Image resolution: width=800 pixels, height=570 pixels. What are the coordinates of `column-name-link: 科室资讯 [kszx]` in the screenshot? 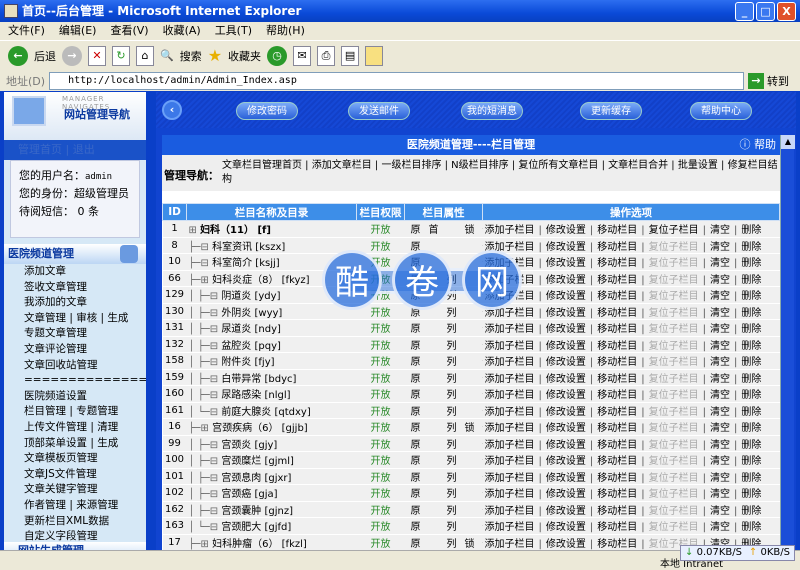 It's located at (248, 247).